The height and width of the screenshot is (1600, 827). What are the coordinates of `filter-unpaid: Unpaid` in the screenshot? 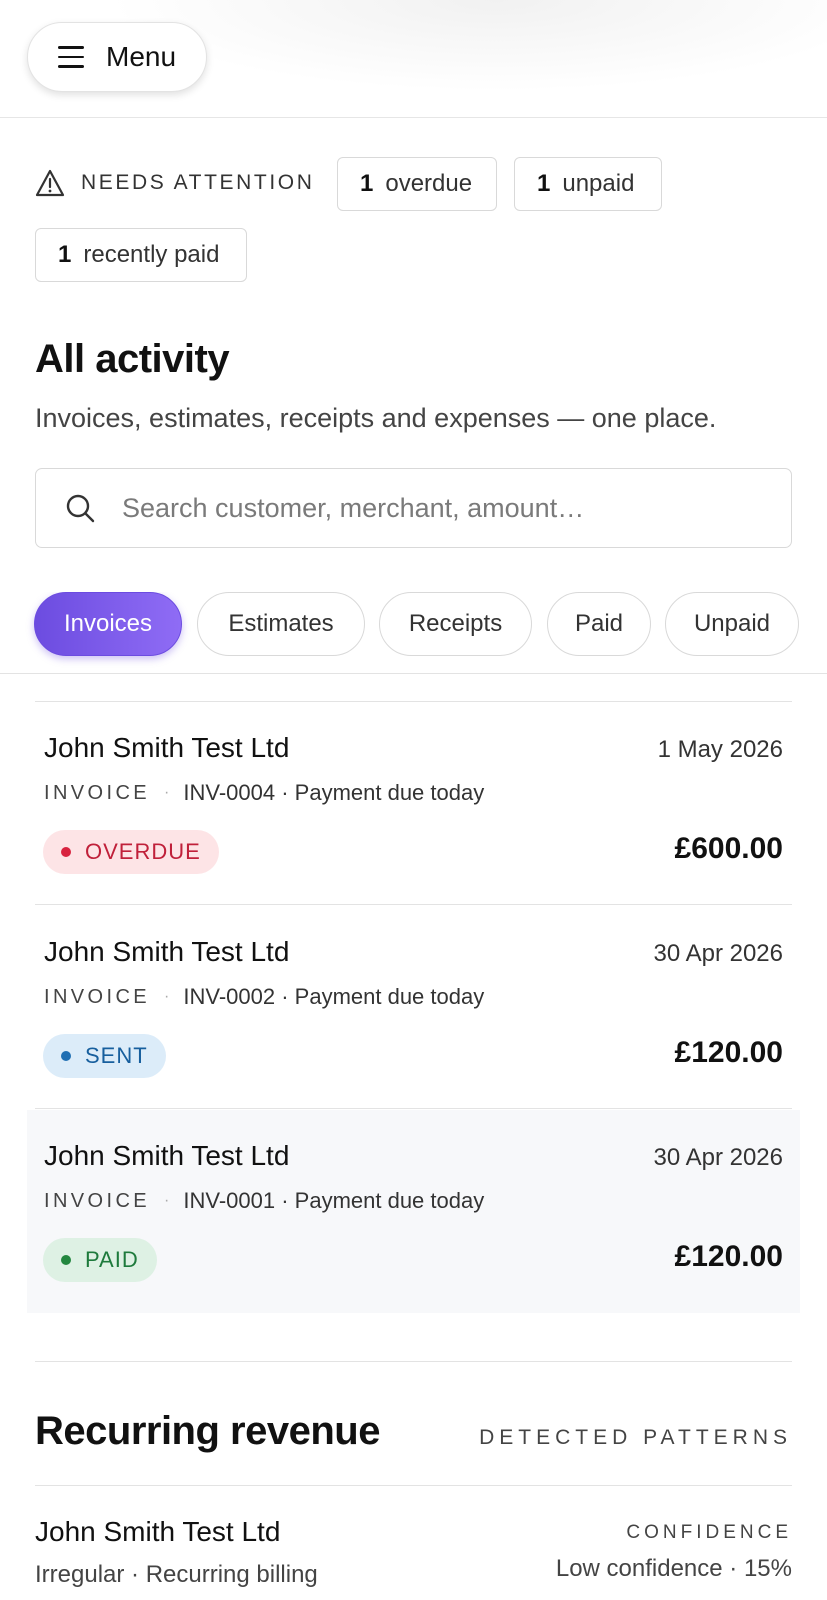 It's located at (732, 624).